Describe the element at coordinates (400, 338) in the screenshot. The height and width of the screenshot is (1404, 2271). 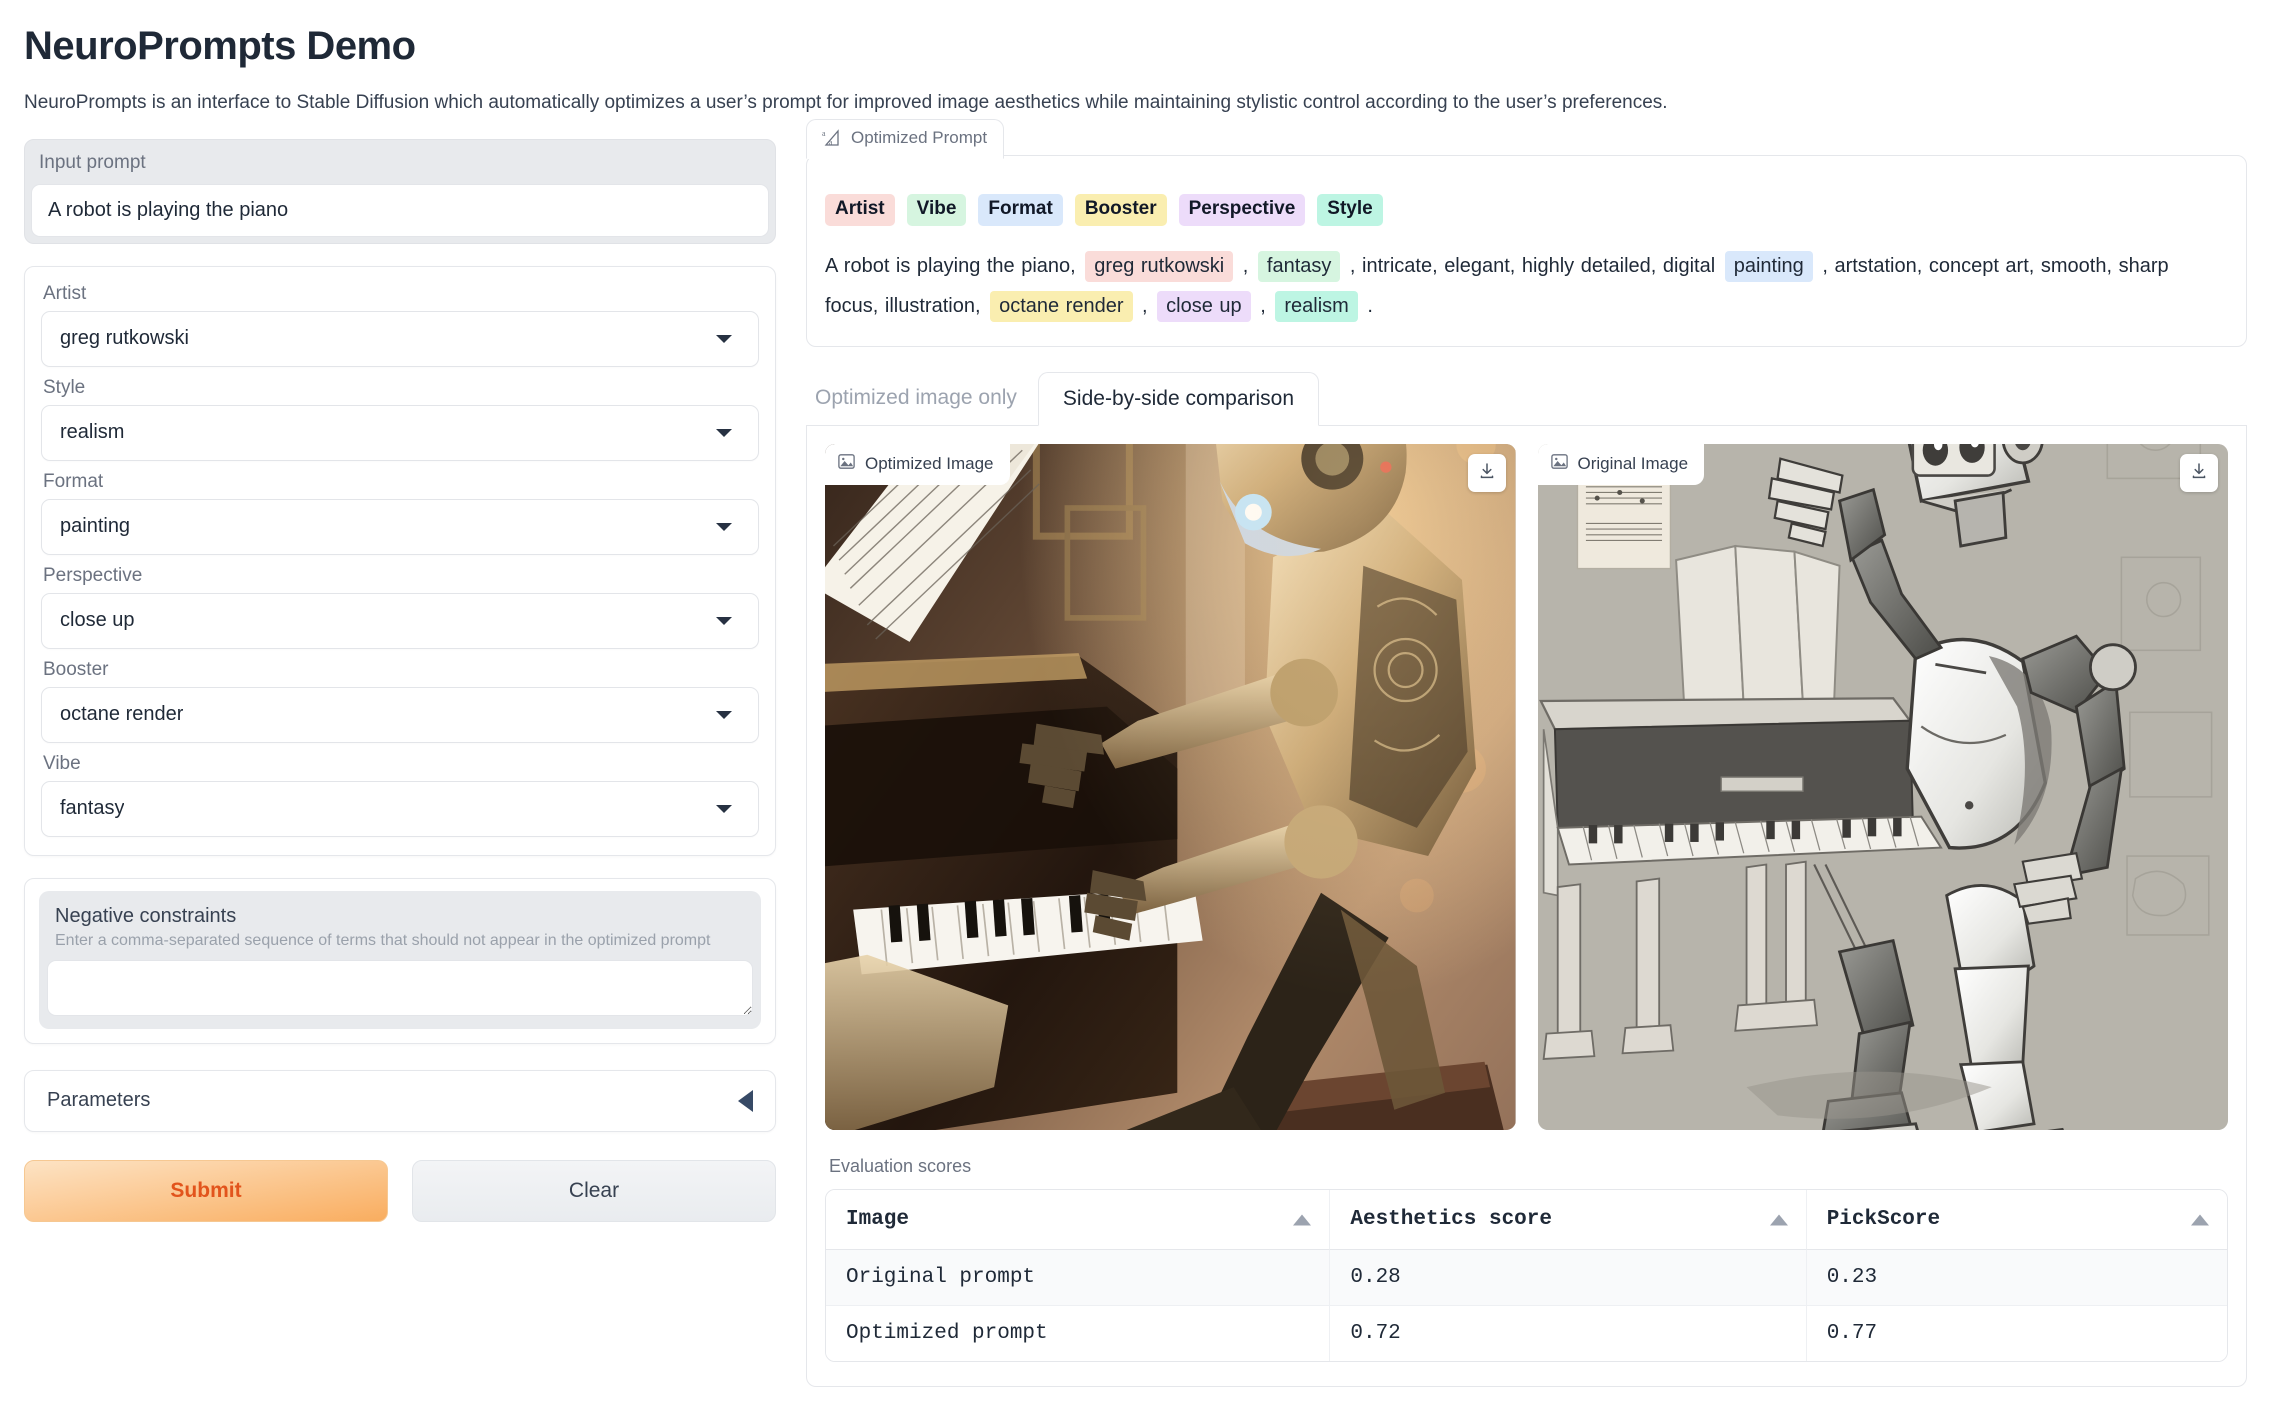
I see `dropdown-artist: greg rutkowski` at that location.